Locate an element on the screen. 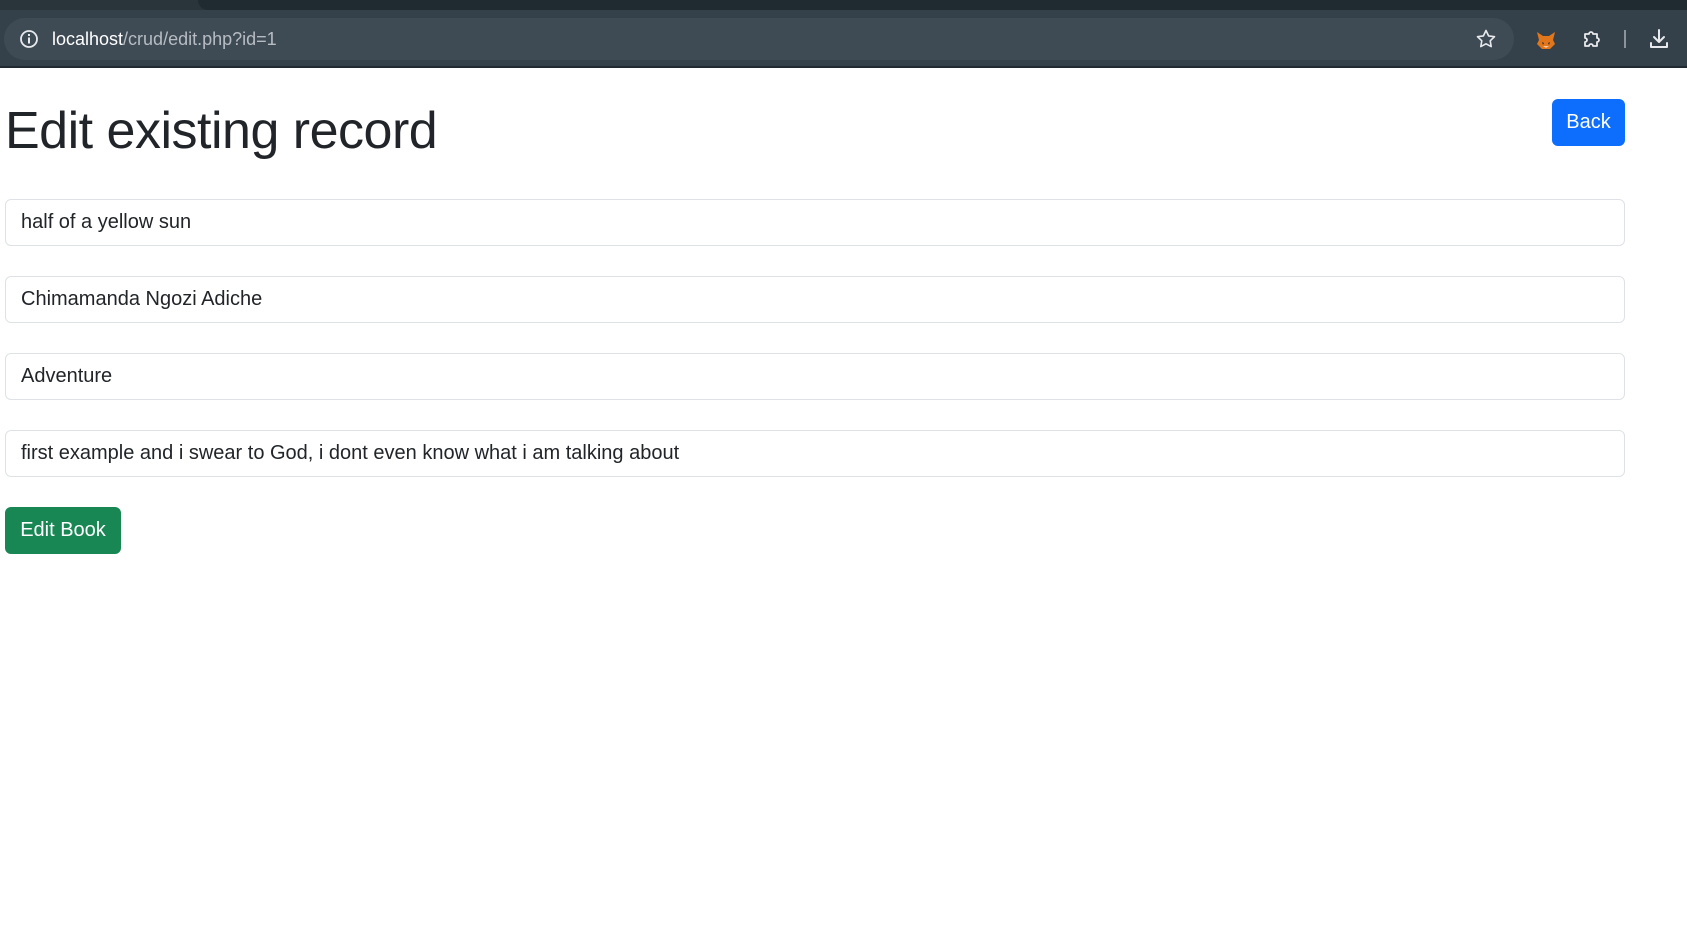 The height and width of the screenshot is (946, 1687). back-button: Back is located at coordinates (1588, 122).